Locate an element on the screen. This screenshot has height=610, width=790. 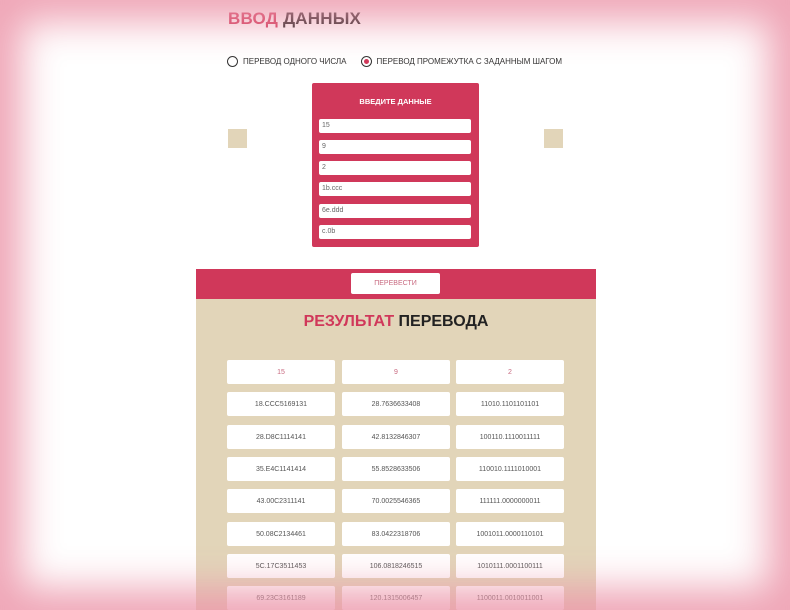
field-range-start: 1b.ccc is located at coordinates (395, 189).